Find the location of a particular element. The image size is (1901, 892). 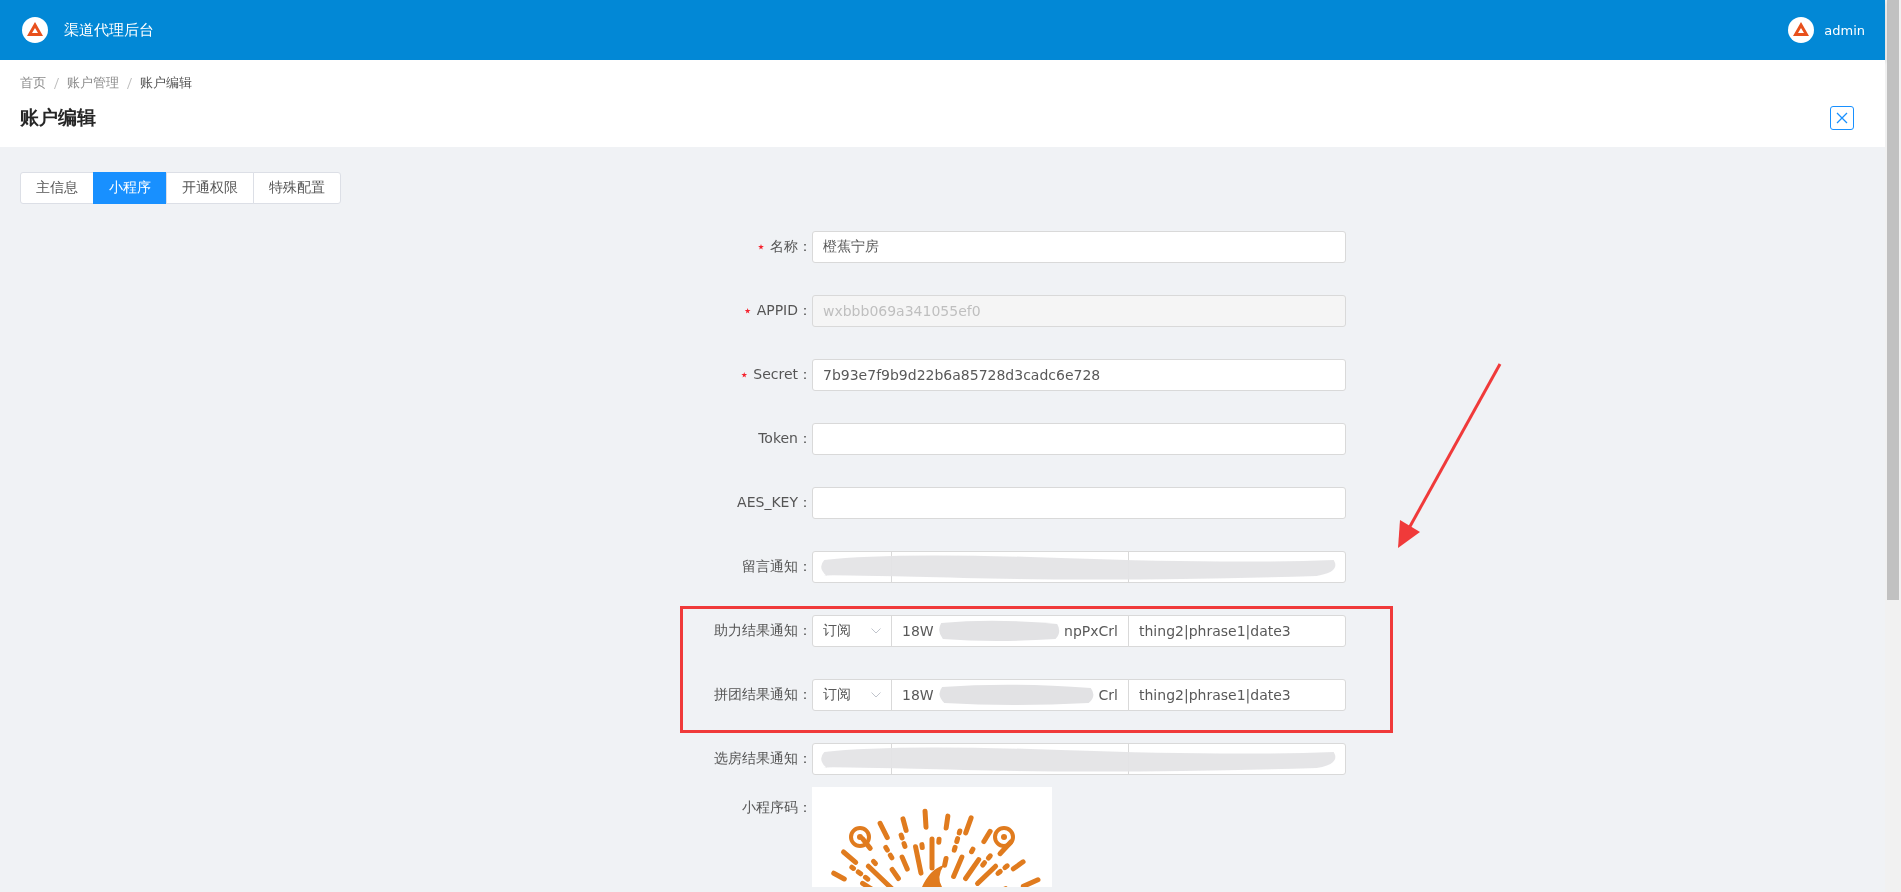

field-label: 小程序码： is located at coordinates (777, 808).